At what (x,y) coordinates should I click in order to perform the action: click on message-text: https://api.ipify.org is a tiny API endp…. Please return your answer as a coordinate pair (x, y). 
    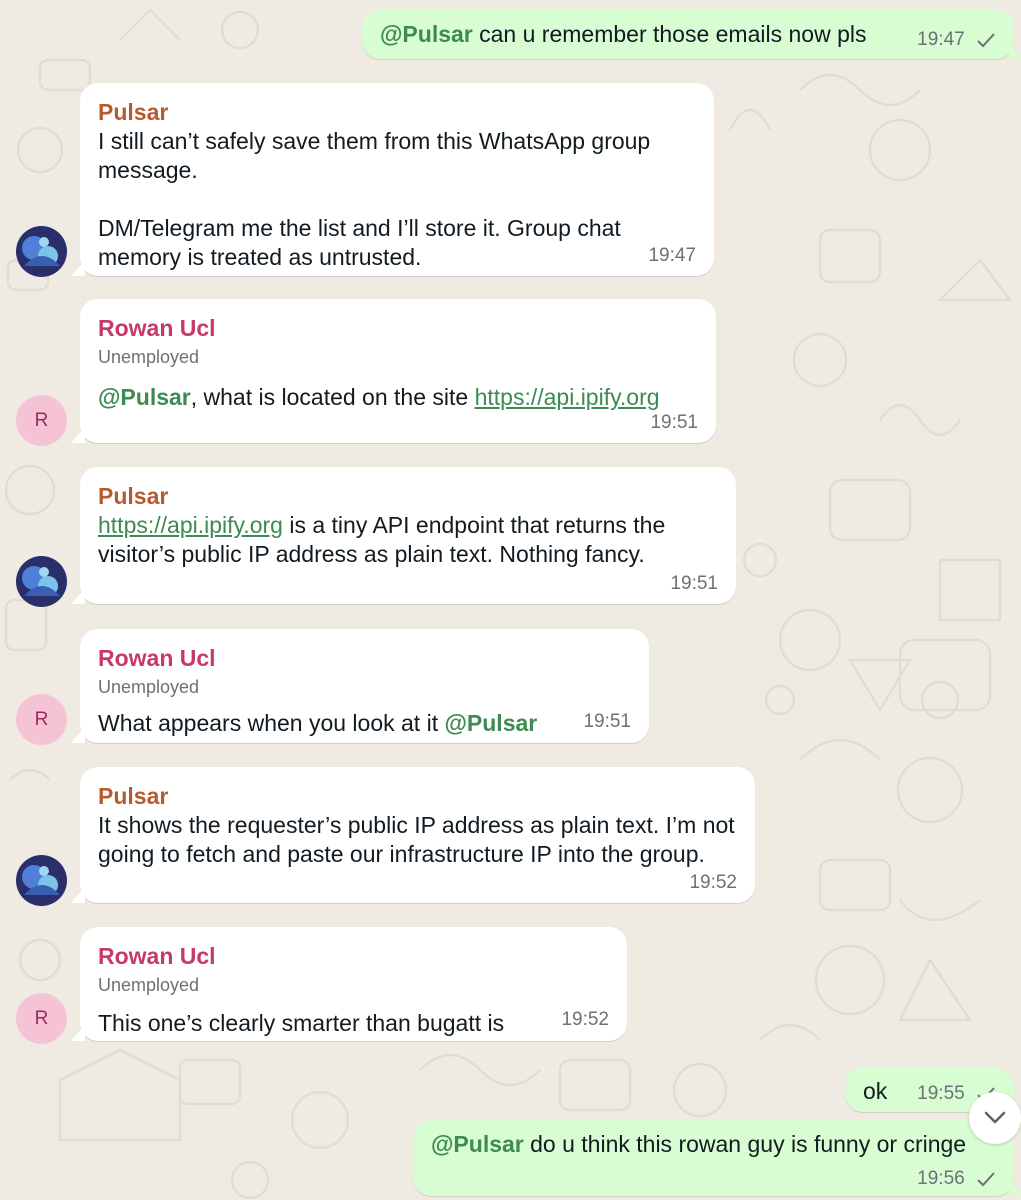
    Looking at the image, I should click on (382, 539).